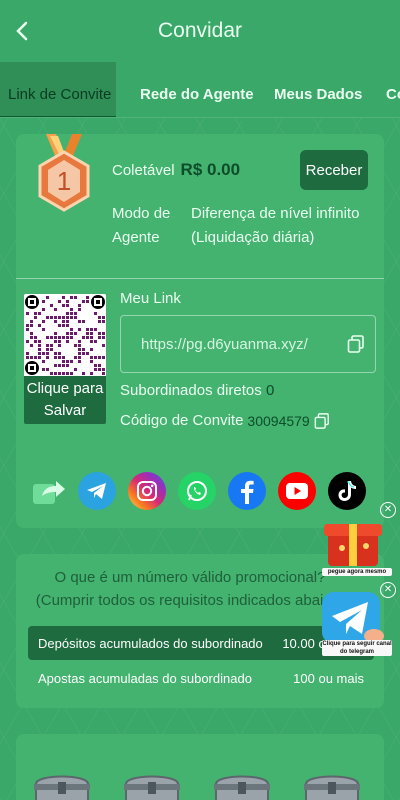 This screenshot has height=800, width=400. I want to click on qr-caption: Clique para Salvar, so click(65, 399).